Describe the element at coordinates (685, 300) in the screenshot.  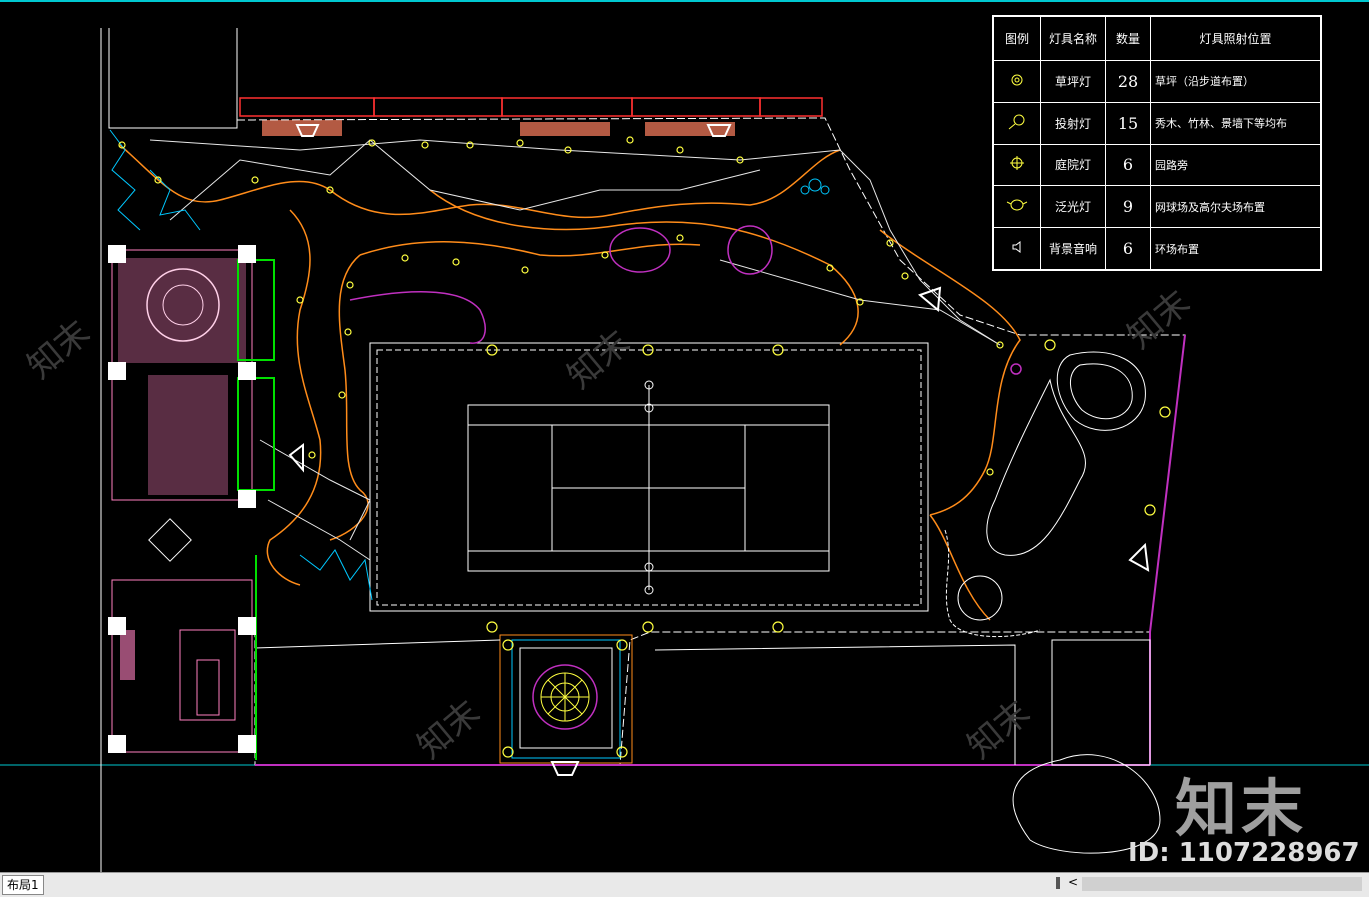
I see `plant-beds` at that location.